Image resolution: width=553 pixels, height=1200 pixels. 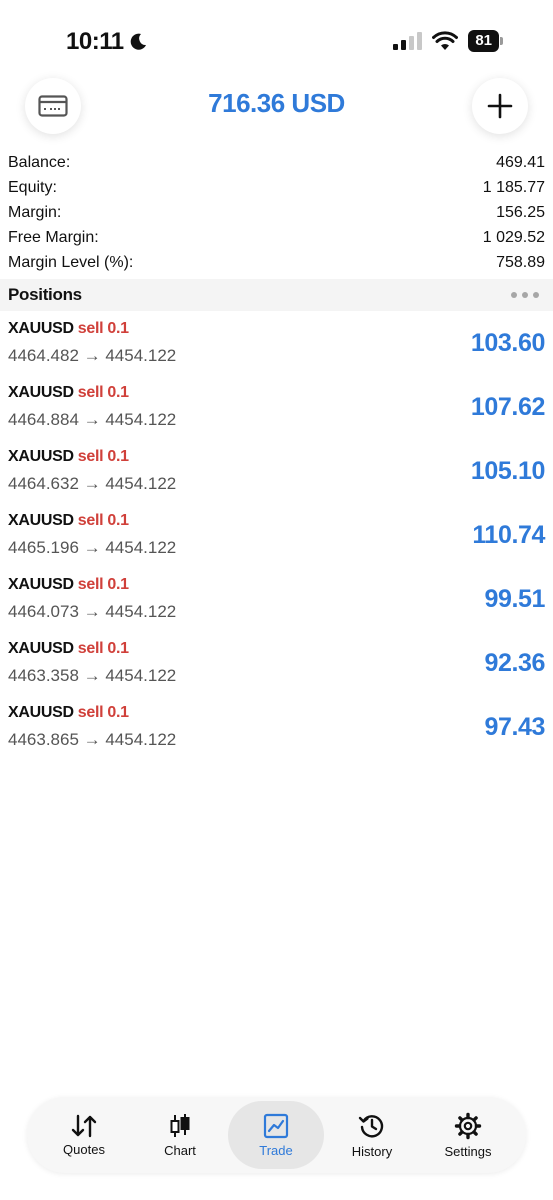 I want to click on status-indicators: 81, so click(x=448, y=41).